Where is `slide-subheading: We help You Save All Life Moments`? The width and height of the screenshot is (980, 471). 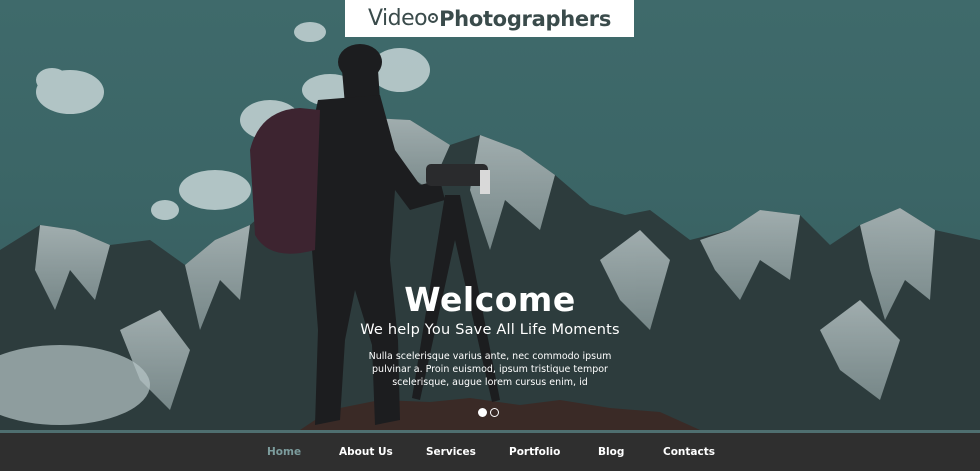
slide-subheading: We help You Save All Life Moments is located at coordinates (490, 330).